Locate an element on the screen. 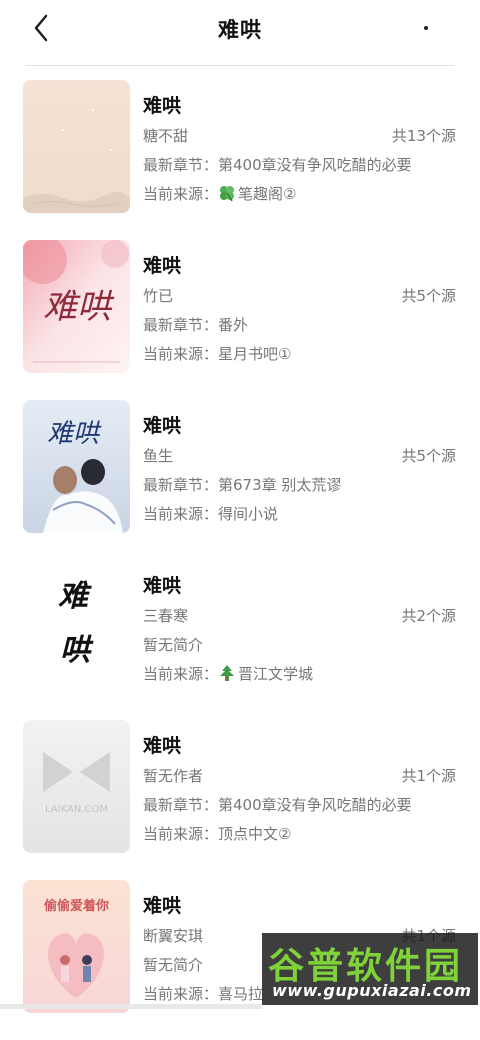 The height and width of the screenshot is (1040, 480). watermark-url: www.gupuxiazai.com is located at coordinates (372, 990).